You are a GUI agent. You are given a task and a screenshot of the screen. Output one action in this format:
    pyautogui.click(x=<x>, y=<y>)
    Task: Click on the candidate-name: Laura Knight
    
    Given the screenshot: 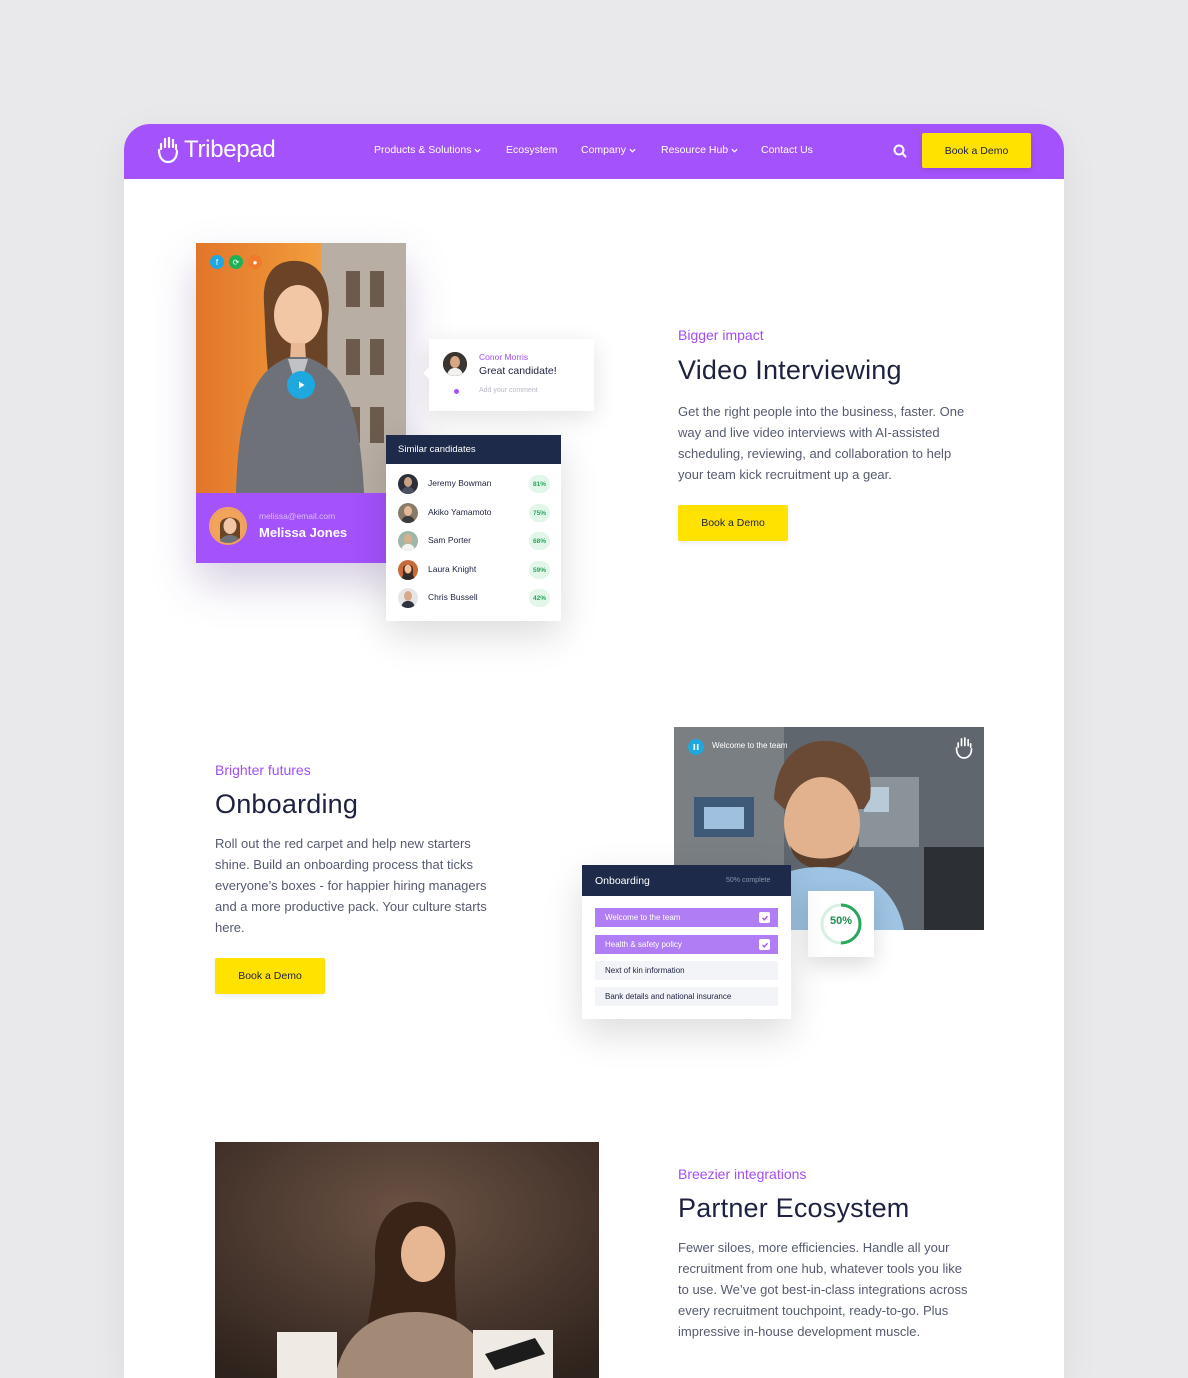 What is the action you would take?
    pyautogui.click(x=452, y=569)
    